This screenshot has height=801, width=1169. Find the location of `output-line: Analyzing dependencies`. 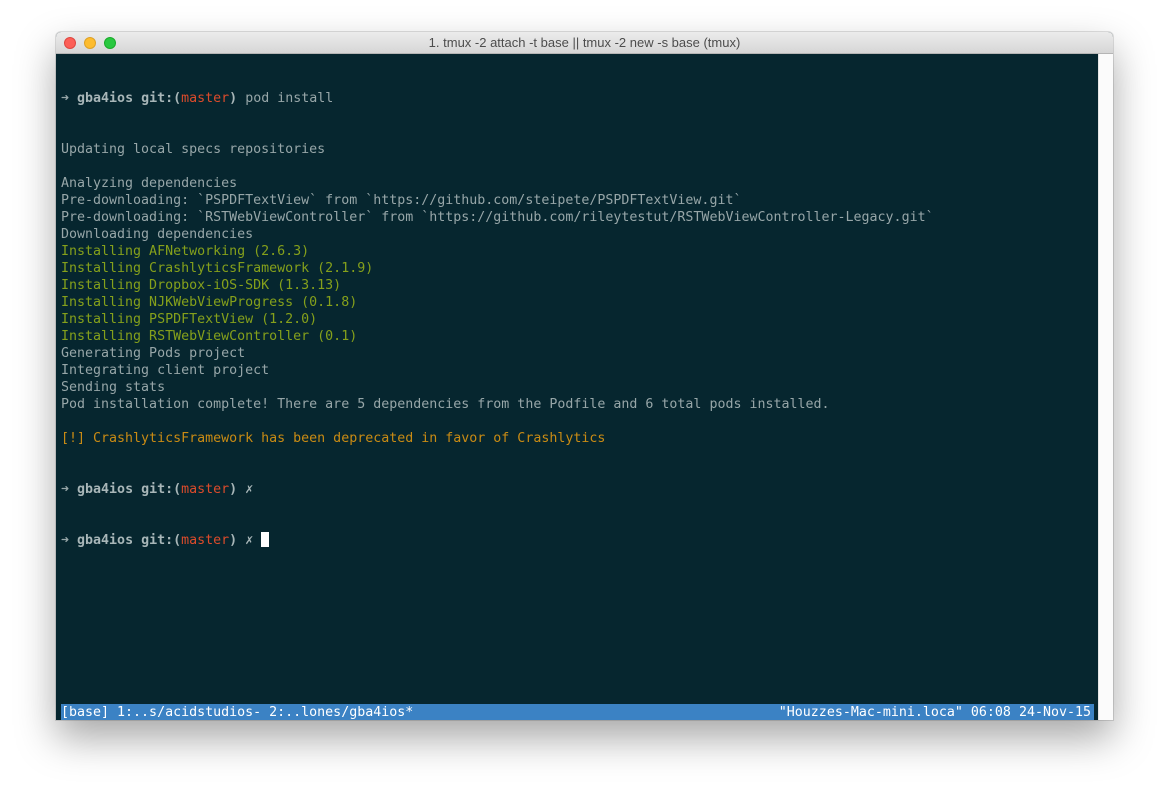

output-line: Analyzing dependencies is located at coordinates (149, 183).